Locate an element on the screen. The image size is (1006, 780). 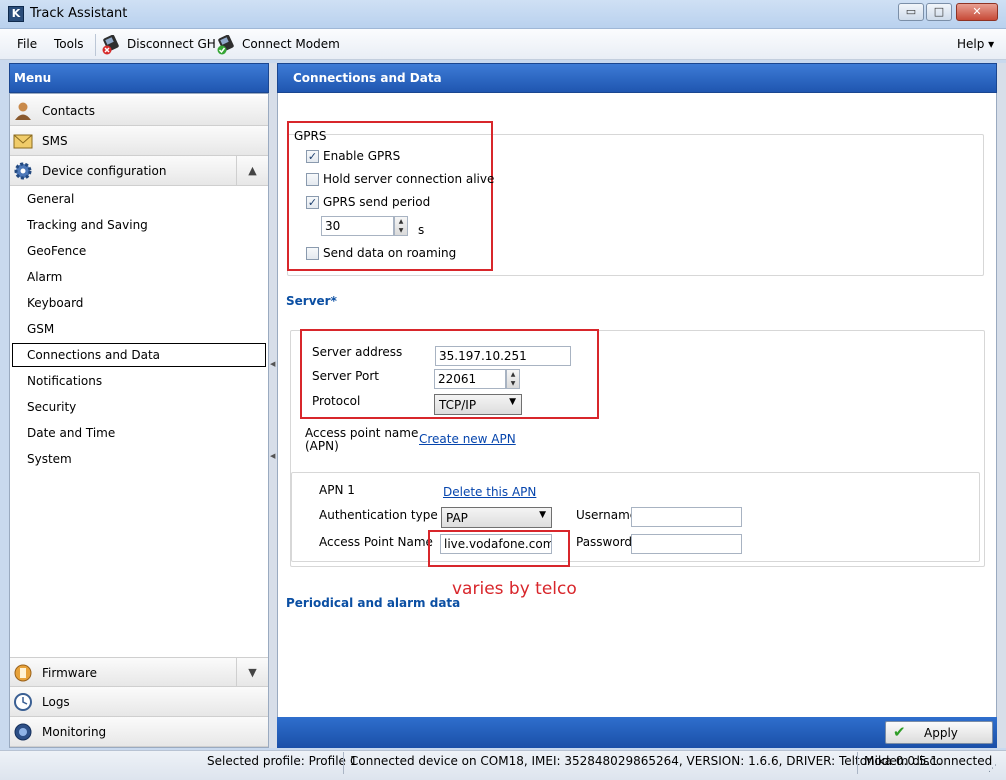
logs-label: Logs is located at coordinates (56, 702).